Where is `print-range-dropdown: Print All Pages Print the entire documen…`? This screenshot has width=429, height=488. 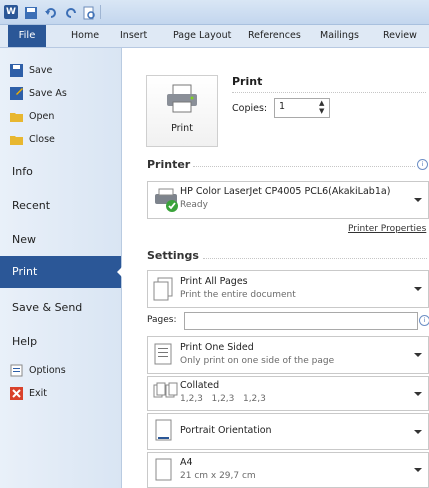 print-range-dropdown: Print All Pages Print the entire documen… is located at coordinates (288, 289).